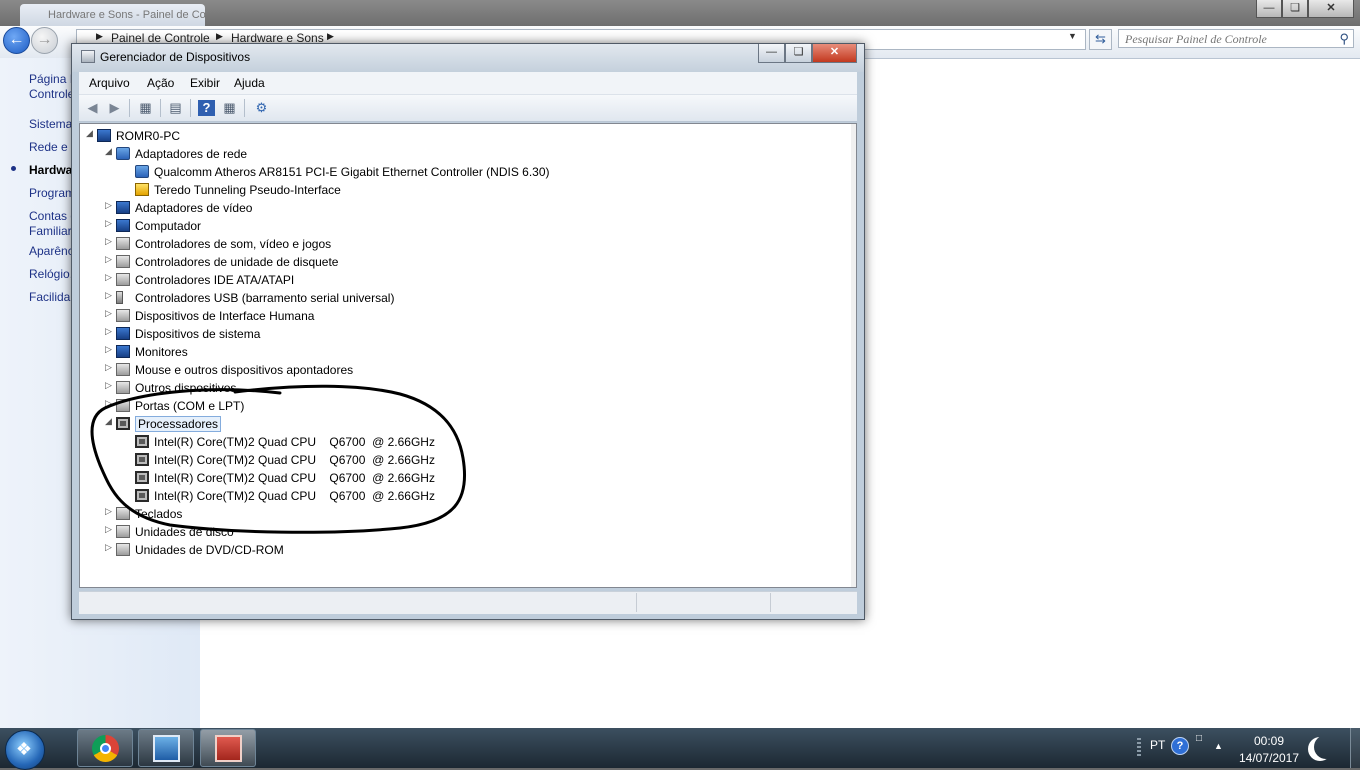 The image size is (1360, 770). I want to click on tree-row: ▷ Controladores de som, vídeo e jogos, so click(465, 244).